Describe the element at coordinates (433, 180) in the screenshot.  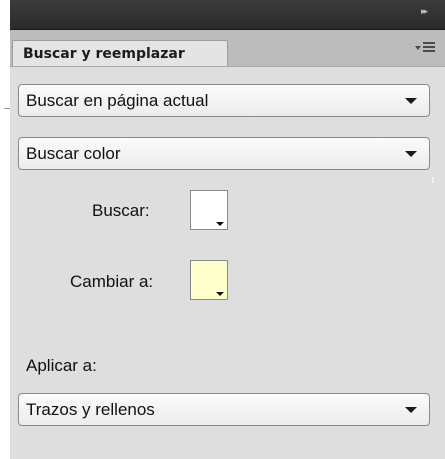
I see `resize-grip` at that location.